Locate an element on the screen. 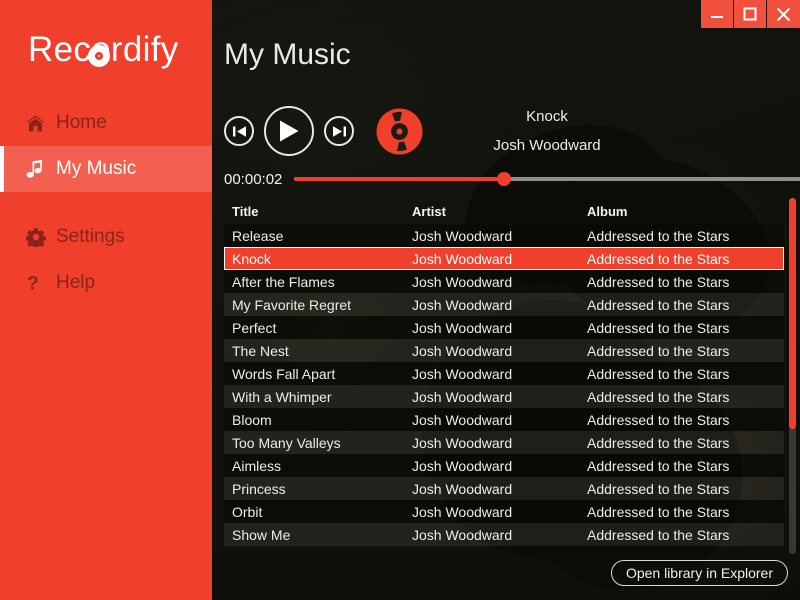 The image size is (800, 600). open-library-in-explorer-button: Open library in Explorer is located at coordinates (699, 573).